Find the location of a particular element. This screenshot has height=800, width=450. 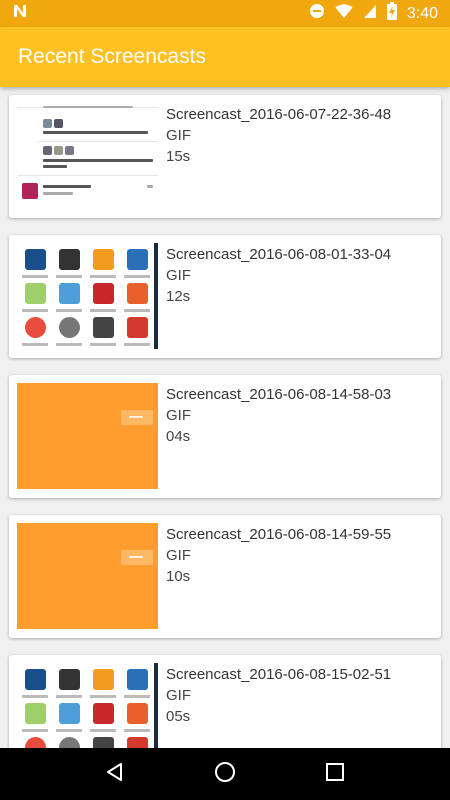

screencast-card: Screencast_2016-06-08-14-59-55 GIF 10s is located at coordinates (225, 576).